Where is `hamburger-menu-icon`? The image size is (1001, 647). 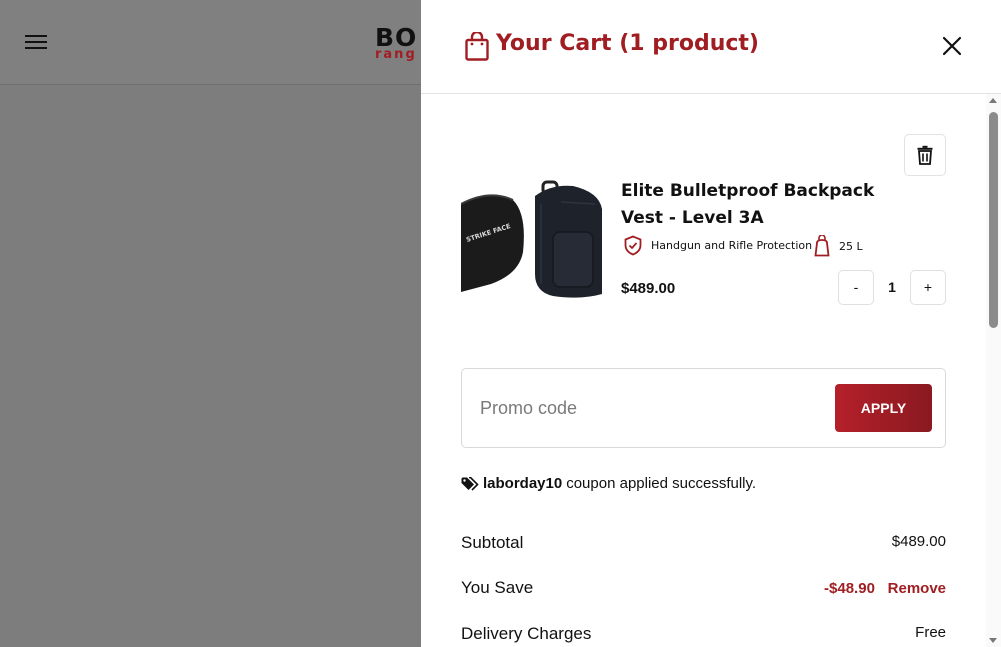 hamburger-menu-icon is located at coordinates (36, 43).